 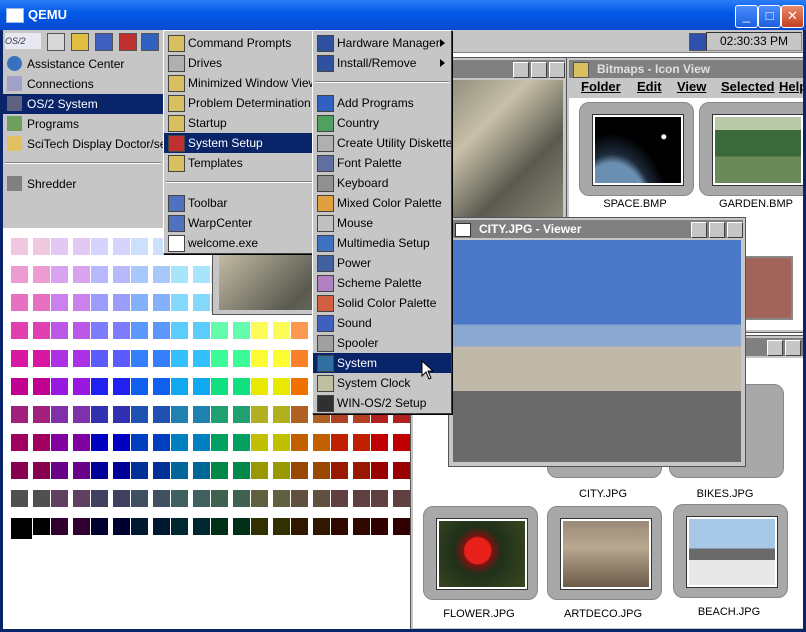 What do you see at coordinates (382, 203) in the screenshot?
I see `menu-item-mixed-color-palette: Mixed Color Palette` at bounding box center [382, 203].